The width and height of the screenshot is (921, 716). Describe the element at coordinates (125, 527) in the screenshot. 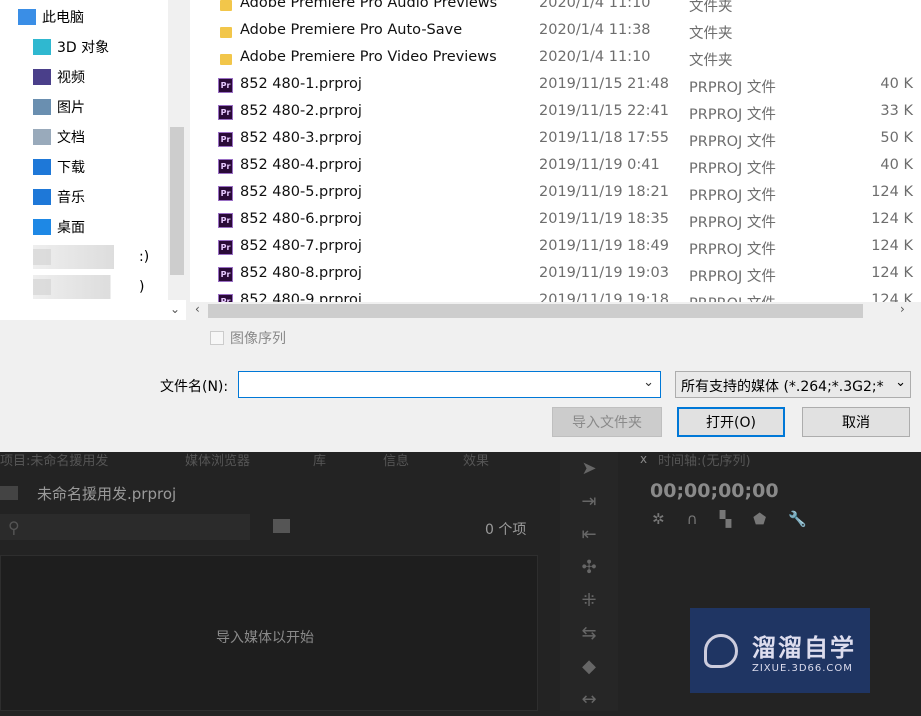

I see `project-search: ⚲` at that location.